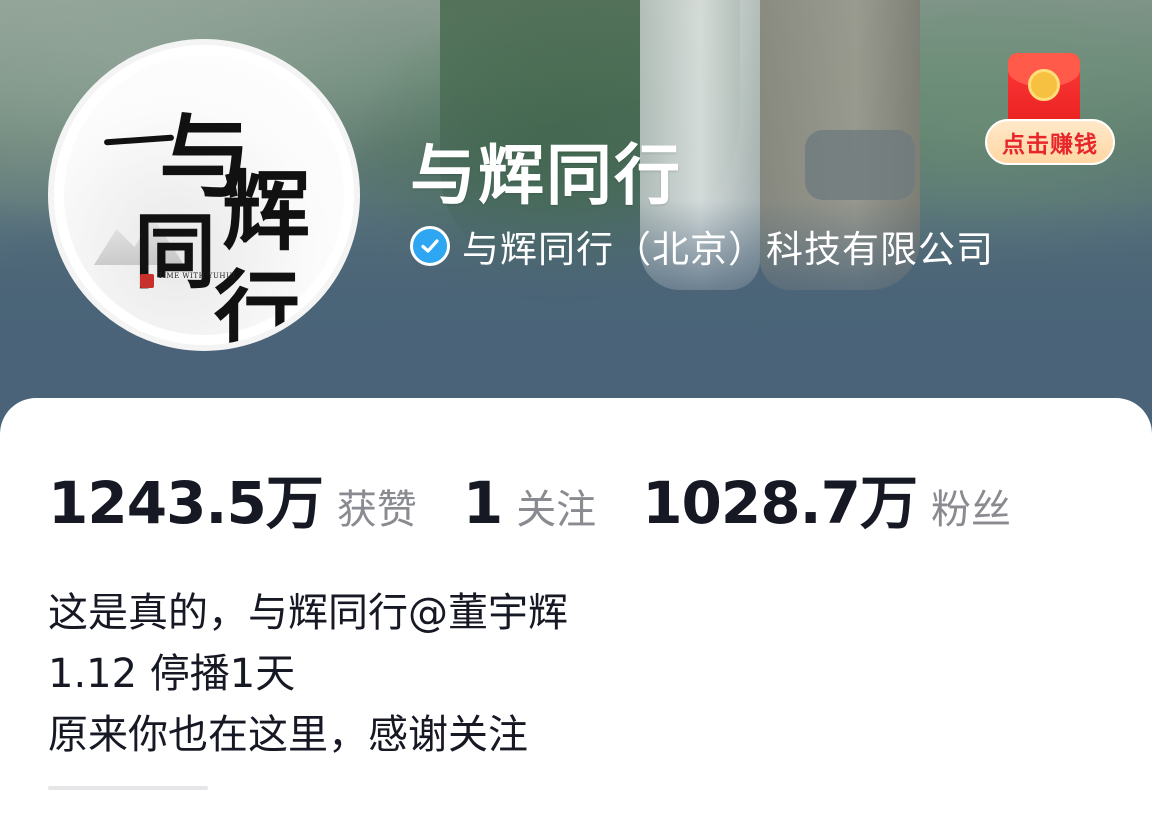  What do you see at coordinates (1044, 85) in the screenshot?
I see `gold-coin-icon` at bounding box center [1044, 85].